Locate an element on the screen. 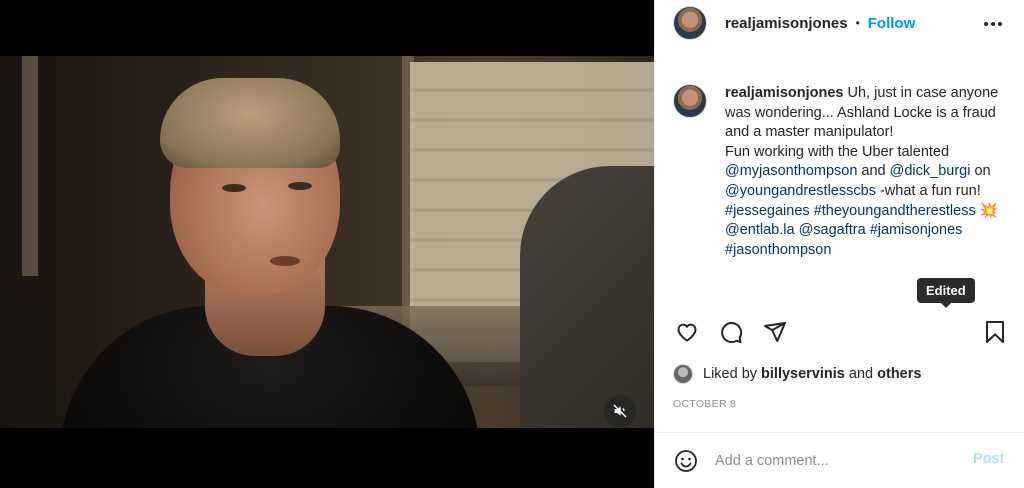 Image resolution: width=1024 pixels, height=488 pixels. liker-username: billyservinis is located at coordinates (803, 374).